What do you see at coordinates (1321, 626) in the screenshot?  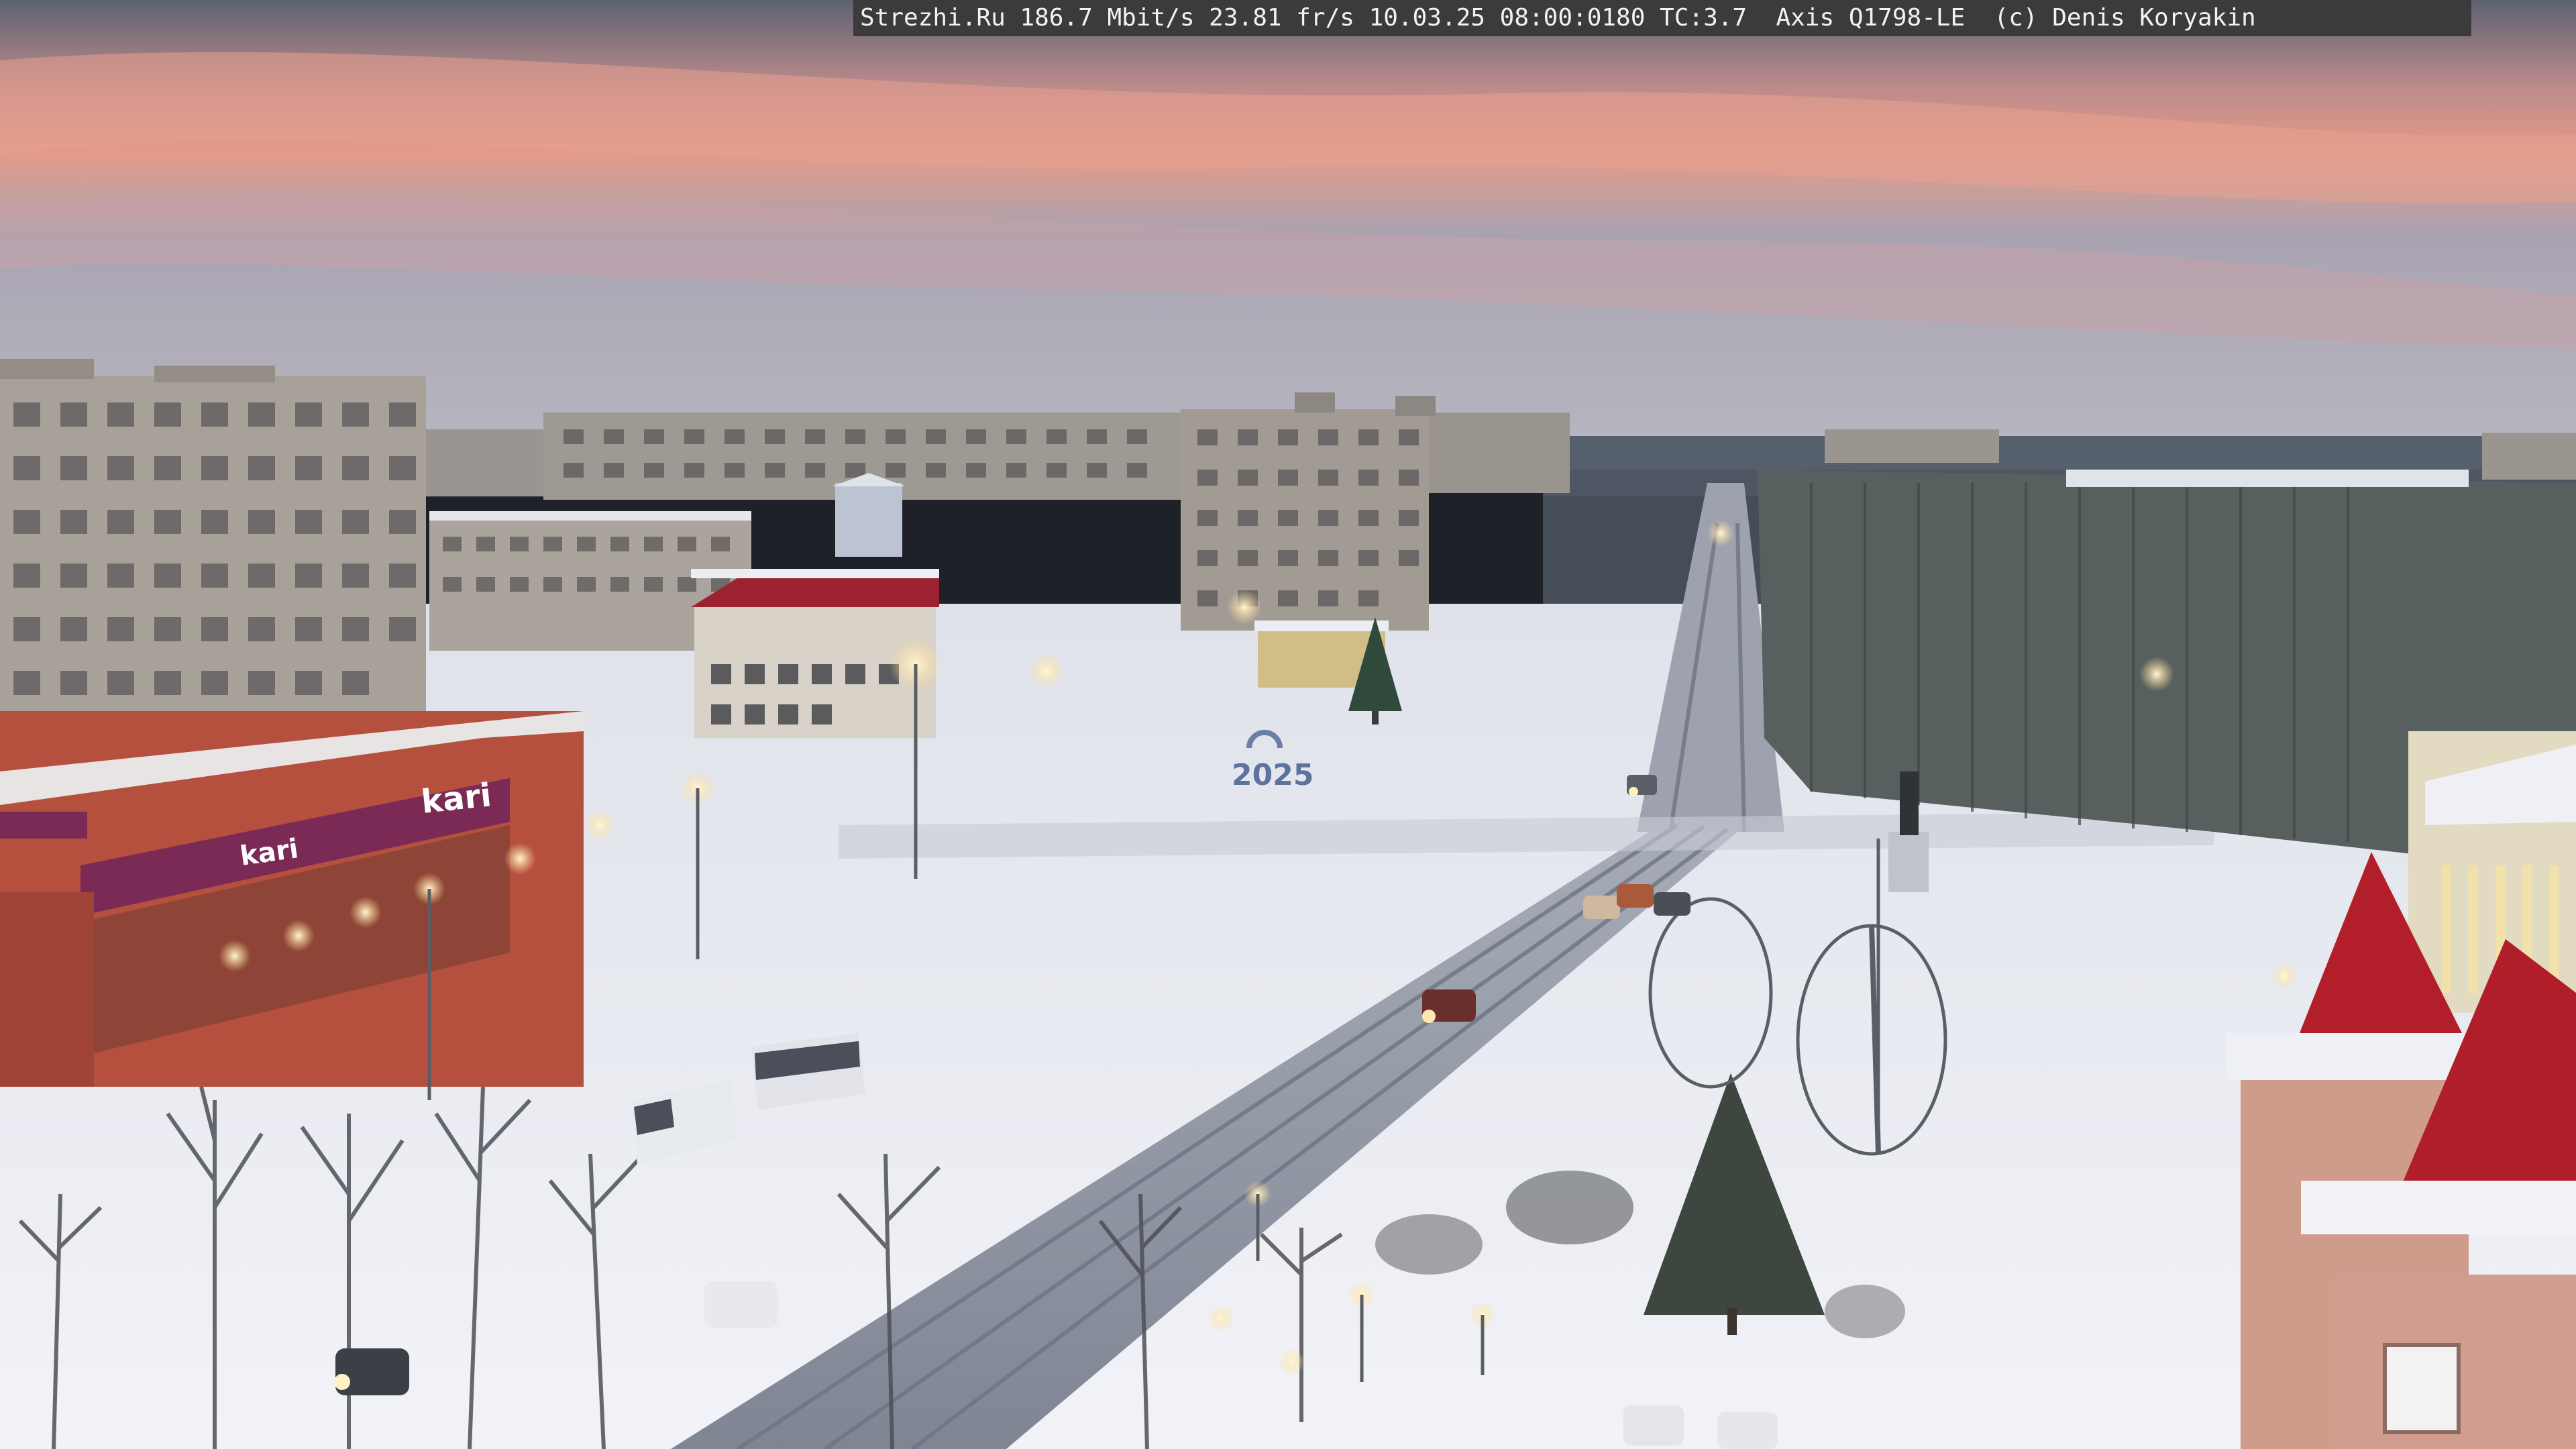 I see `yellow-building-roof` at bounding box center [1321, 626].